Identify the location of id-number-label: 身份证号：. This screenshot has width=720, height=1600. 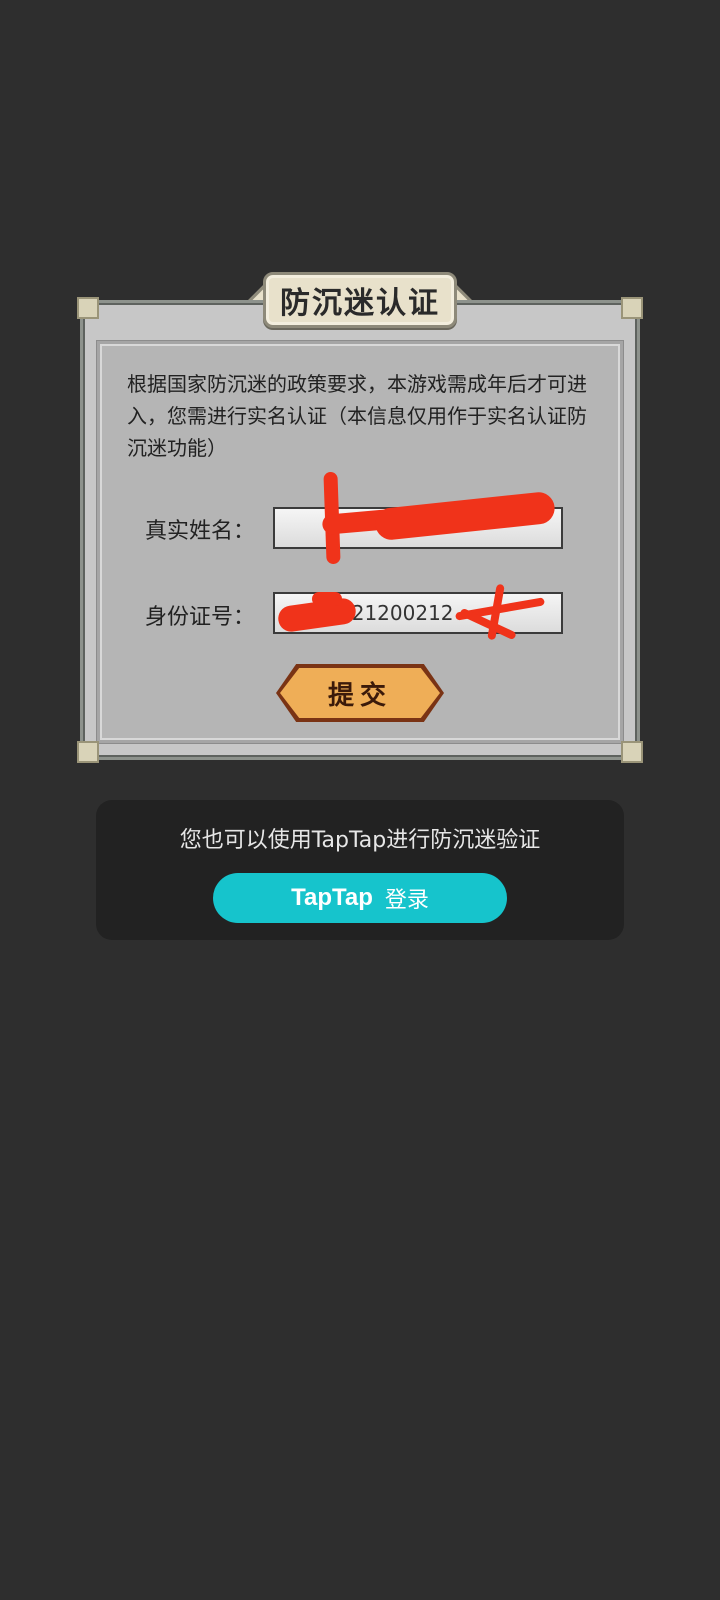
(200, 617).